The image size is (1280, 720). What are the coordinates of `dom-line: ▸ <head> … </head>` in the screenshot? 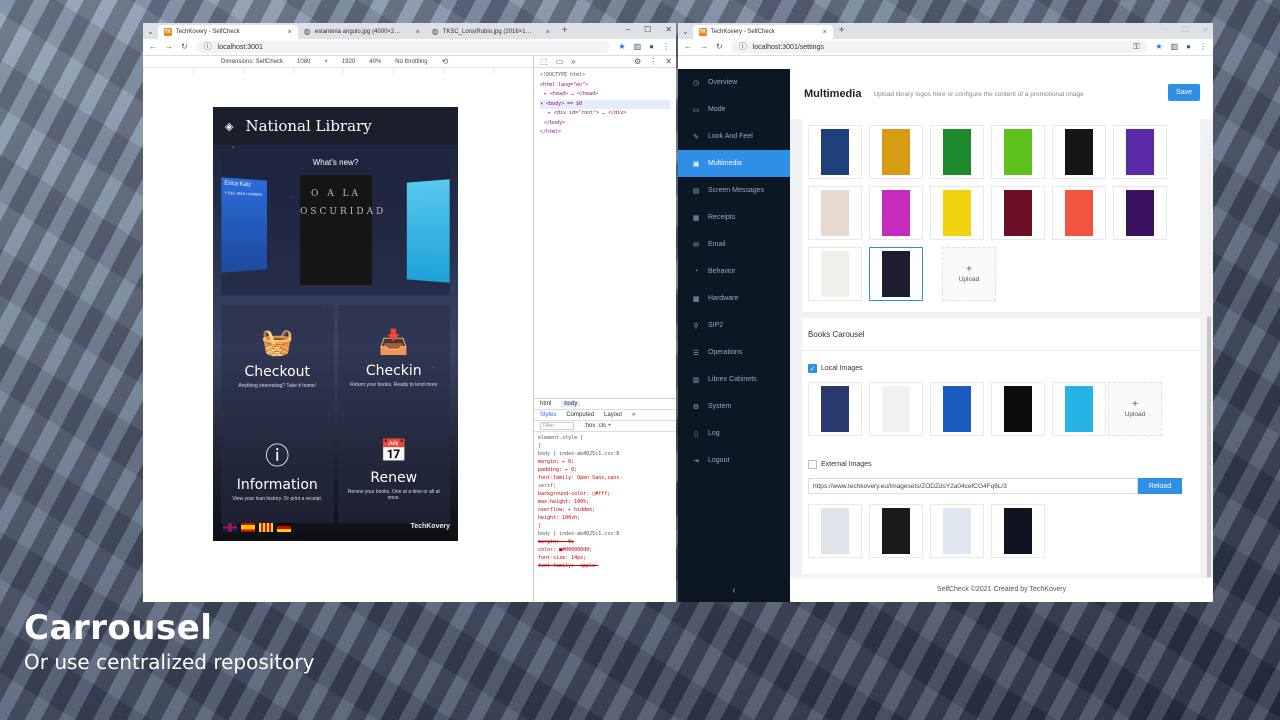 It's located at (605, 95).